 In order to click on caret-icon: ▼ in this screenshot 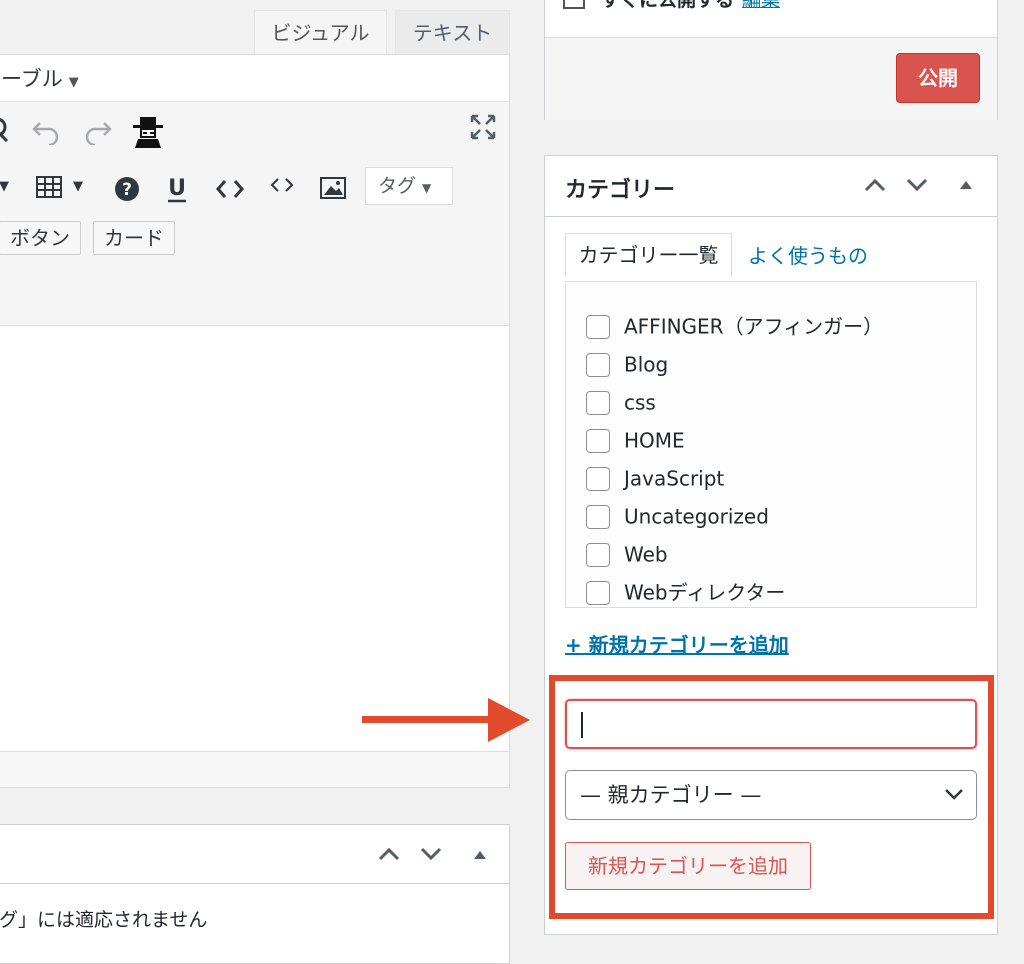, I will do `click(4, 186)`.